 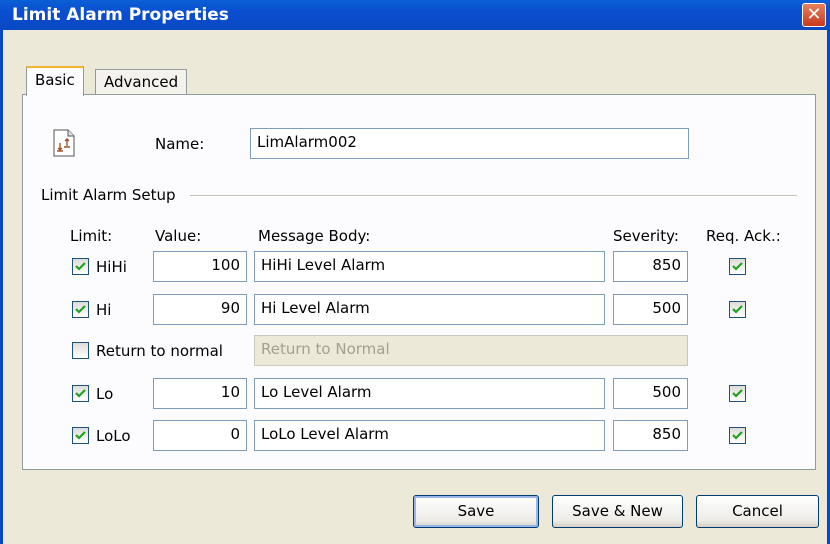 I want to click on tab-advanced: Advanced, so click(x=141, y=82).